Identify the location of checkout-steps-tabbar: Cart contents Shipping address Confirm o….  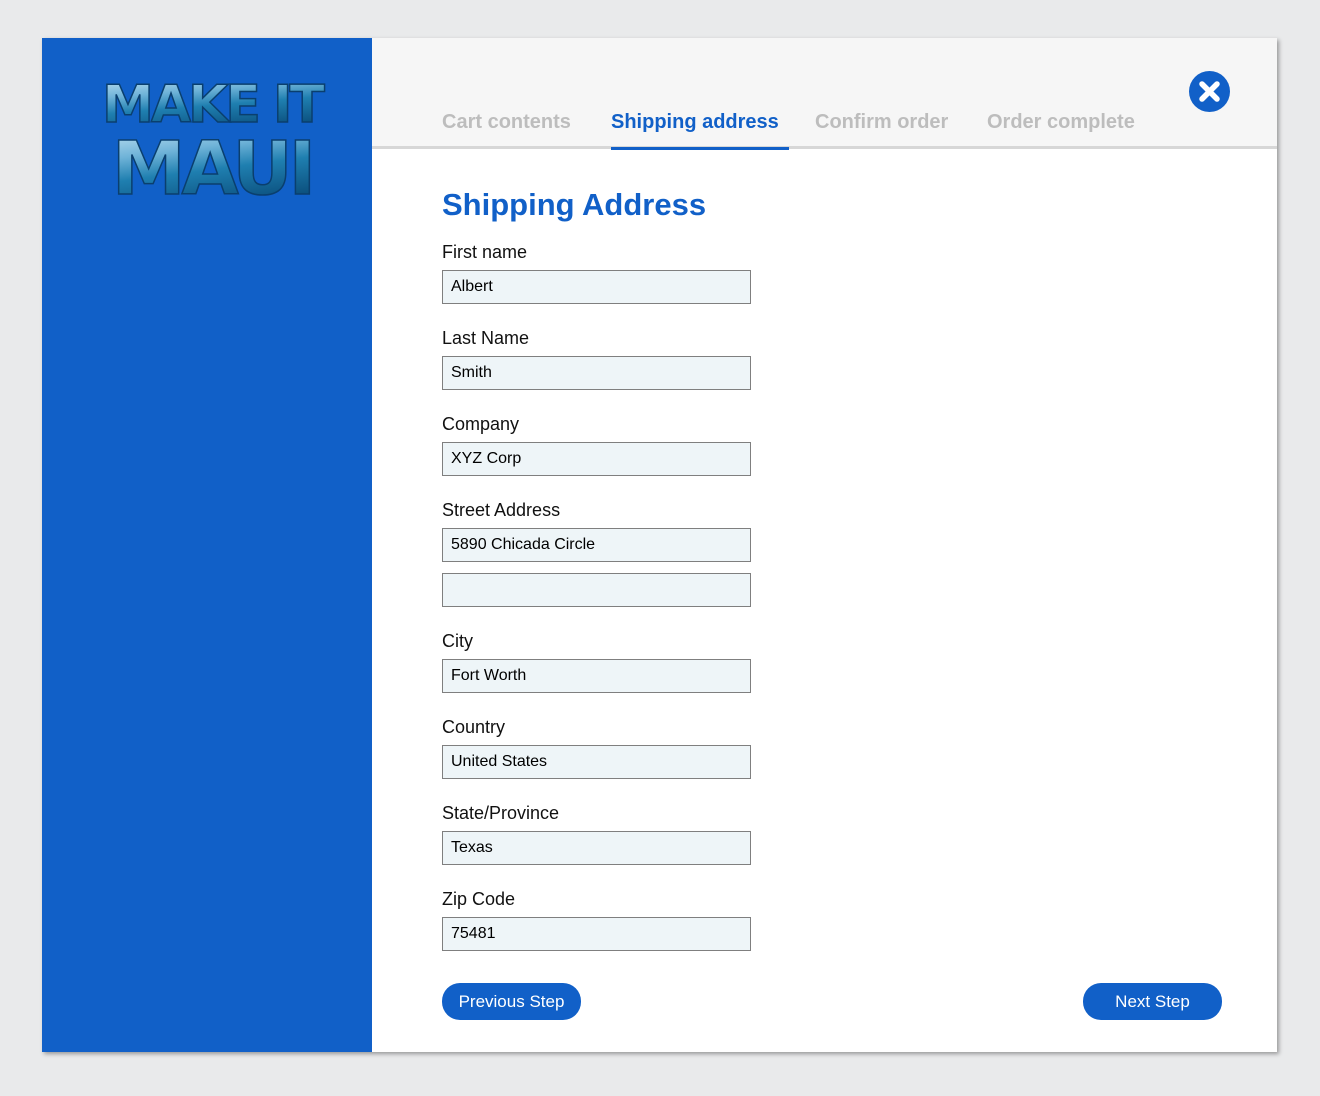
(824, 94).